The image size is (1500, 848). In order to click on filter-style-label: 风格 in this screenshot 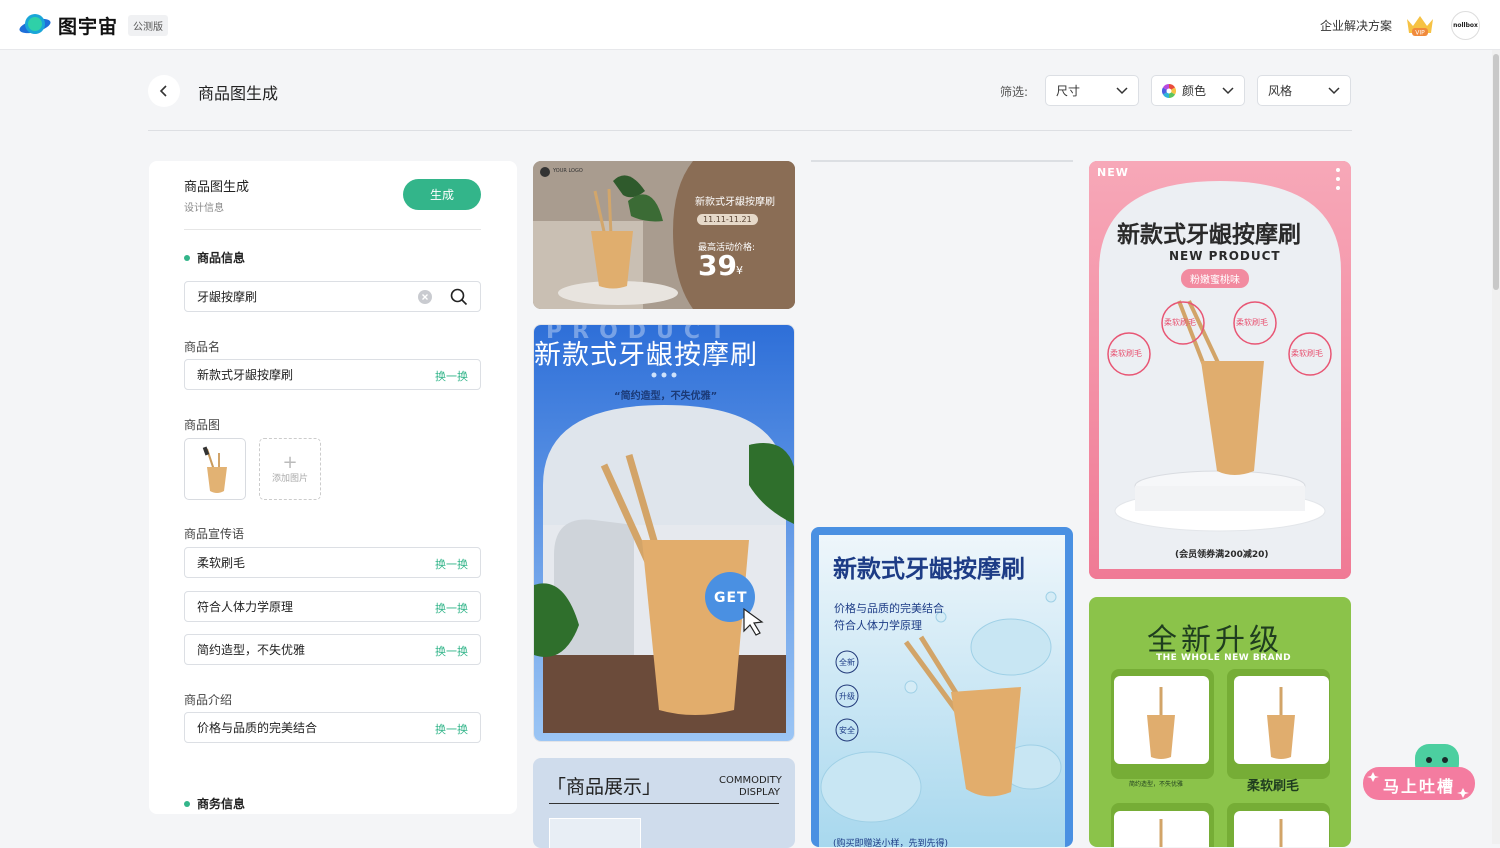, I will do `click(1280, 91)`.